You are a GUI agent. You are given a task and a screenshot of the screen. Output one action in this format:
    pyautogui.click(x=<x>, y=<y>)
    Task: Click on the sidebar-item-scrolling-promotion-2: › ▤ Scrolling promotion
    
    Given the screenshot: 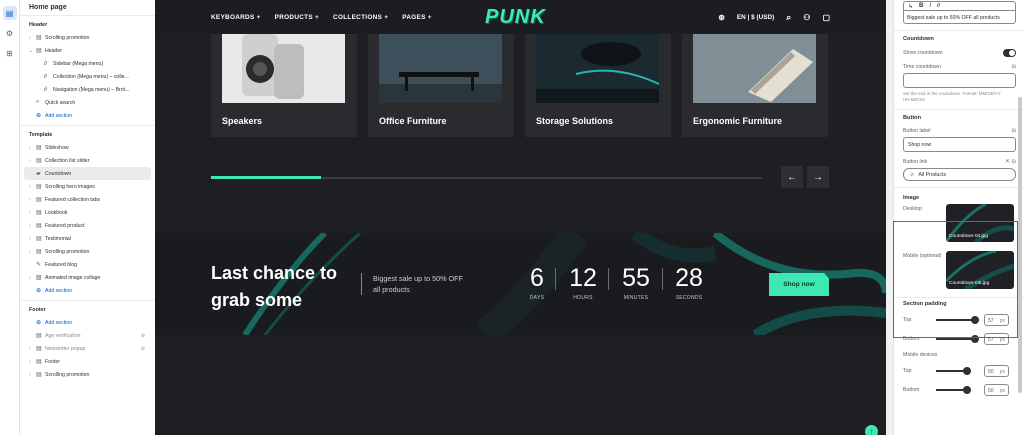 What is the action you would take?
    pyautogui.click(x=87, y=251)
    